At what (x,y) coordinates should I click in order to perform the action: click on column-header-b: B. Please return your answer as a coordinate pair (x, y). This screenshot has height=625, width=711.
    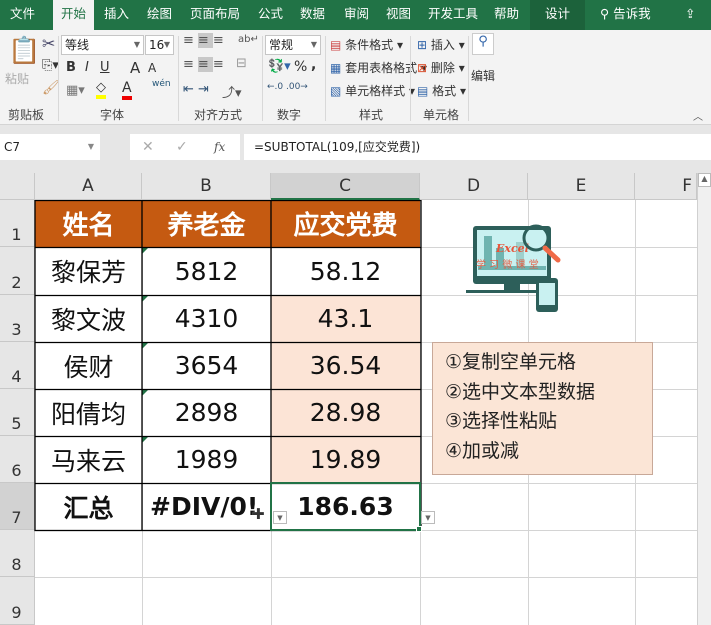
    Looking at the image, I should click on (206, 186).